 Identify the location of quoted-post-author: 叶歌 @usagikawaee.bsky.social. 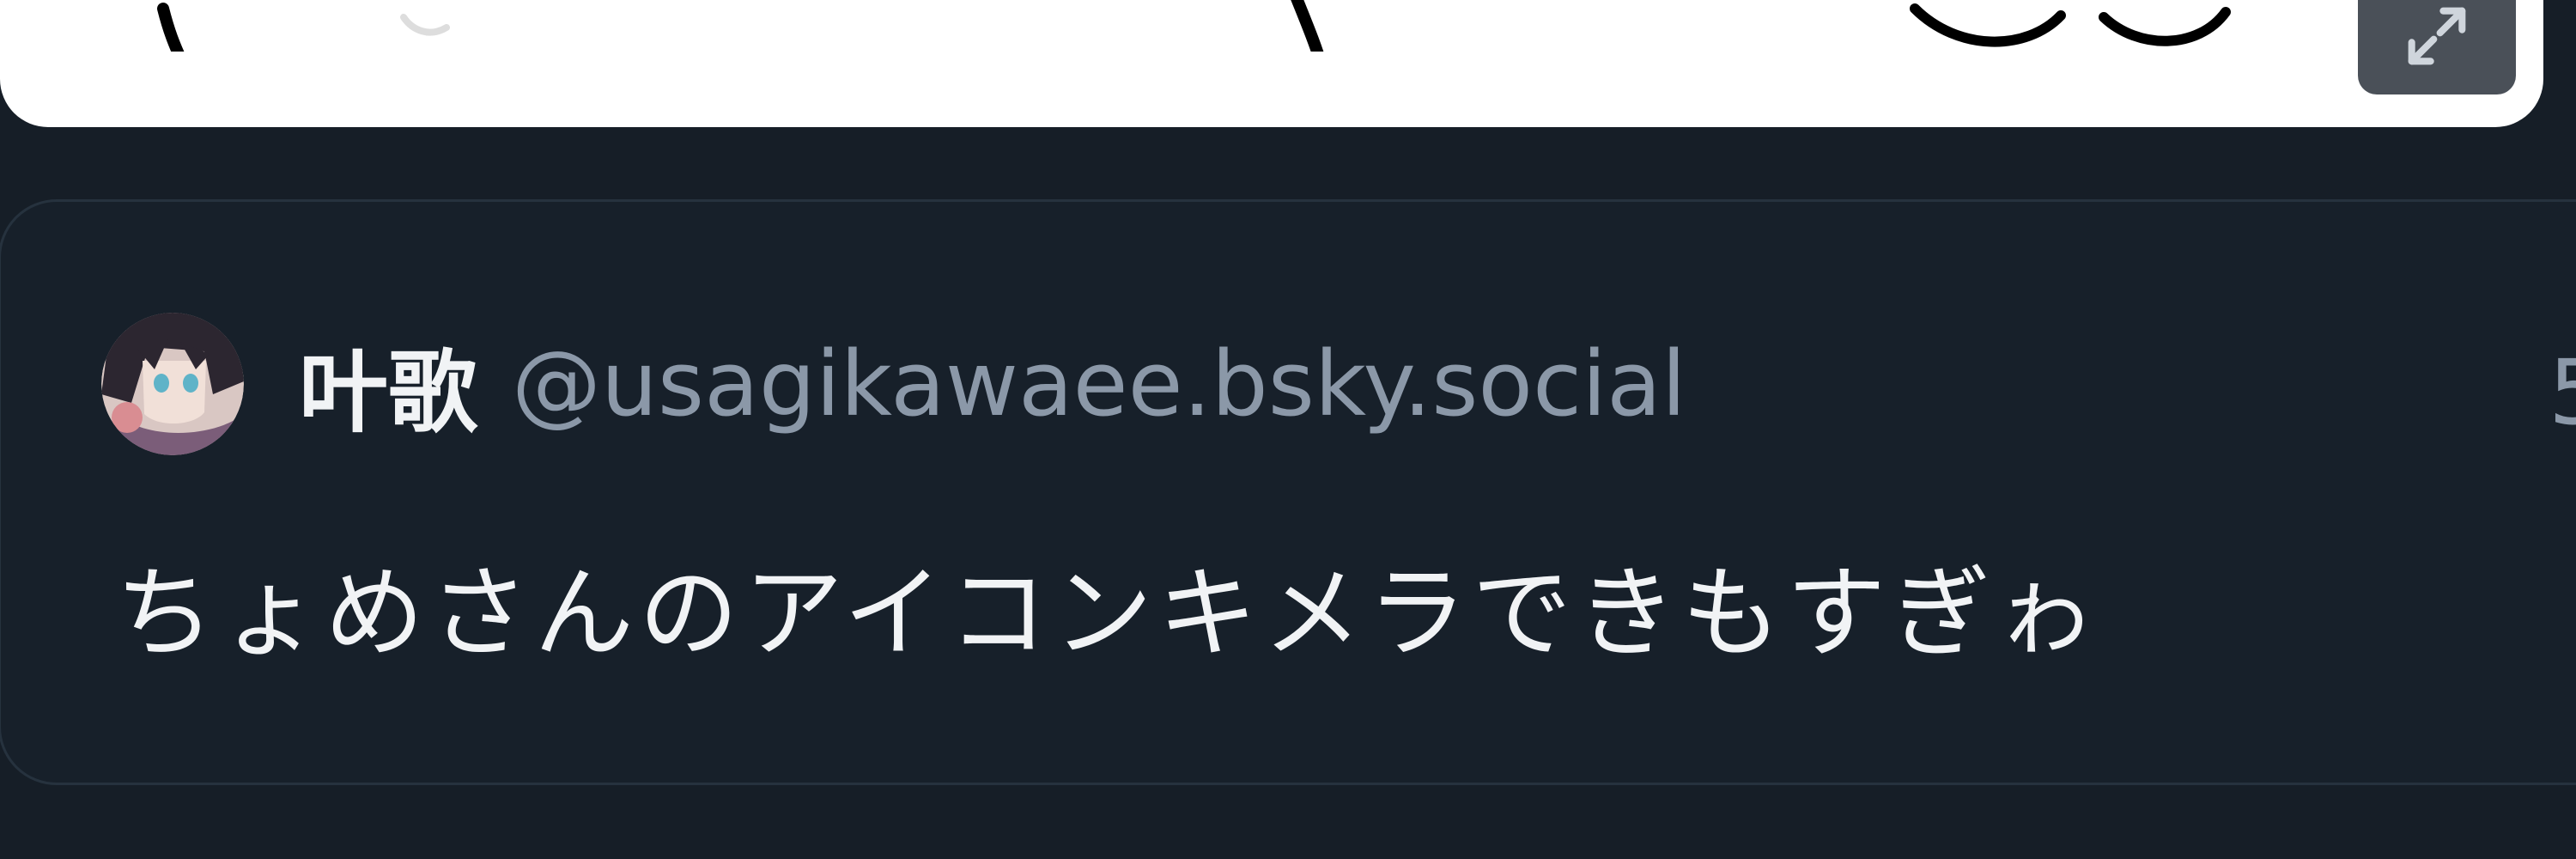
(893, 384).